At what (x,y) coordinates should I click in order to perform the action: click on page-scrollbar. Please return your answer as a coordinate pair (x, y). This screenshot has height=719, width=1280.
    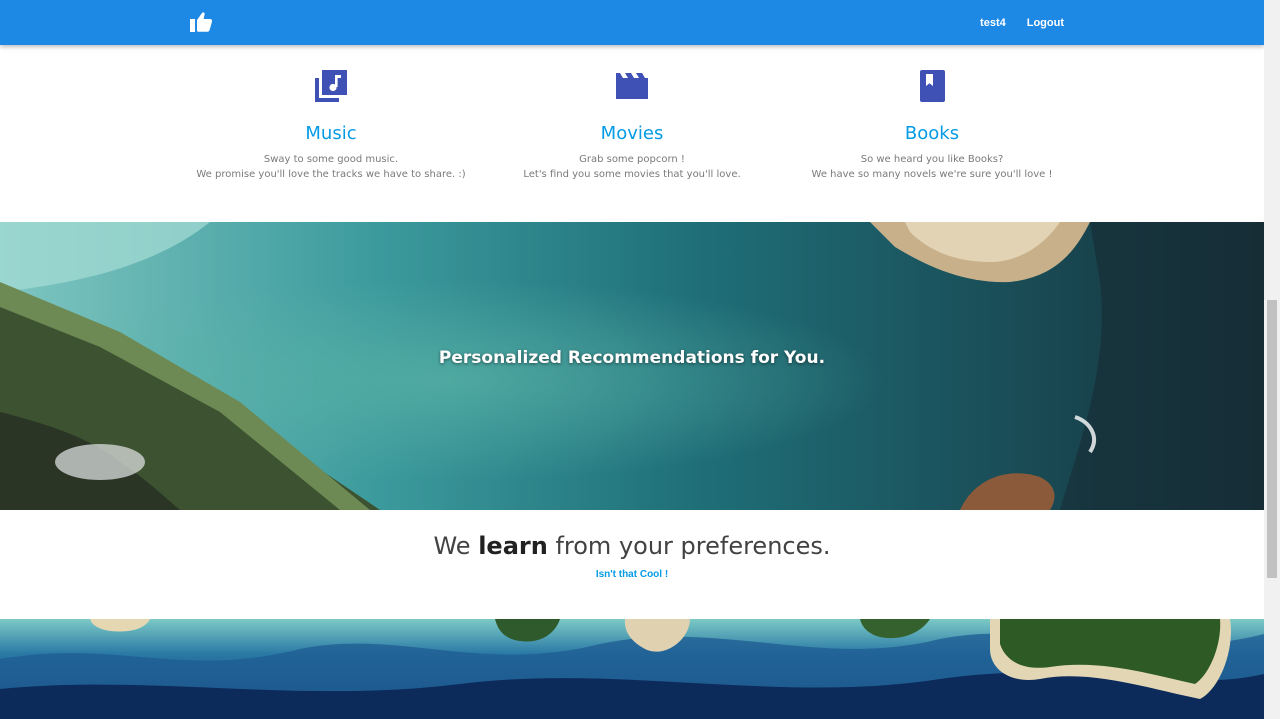
    Looking at the image, I should click on (1272, 359).